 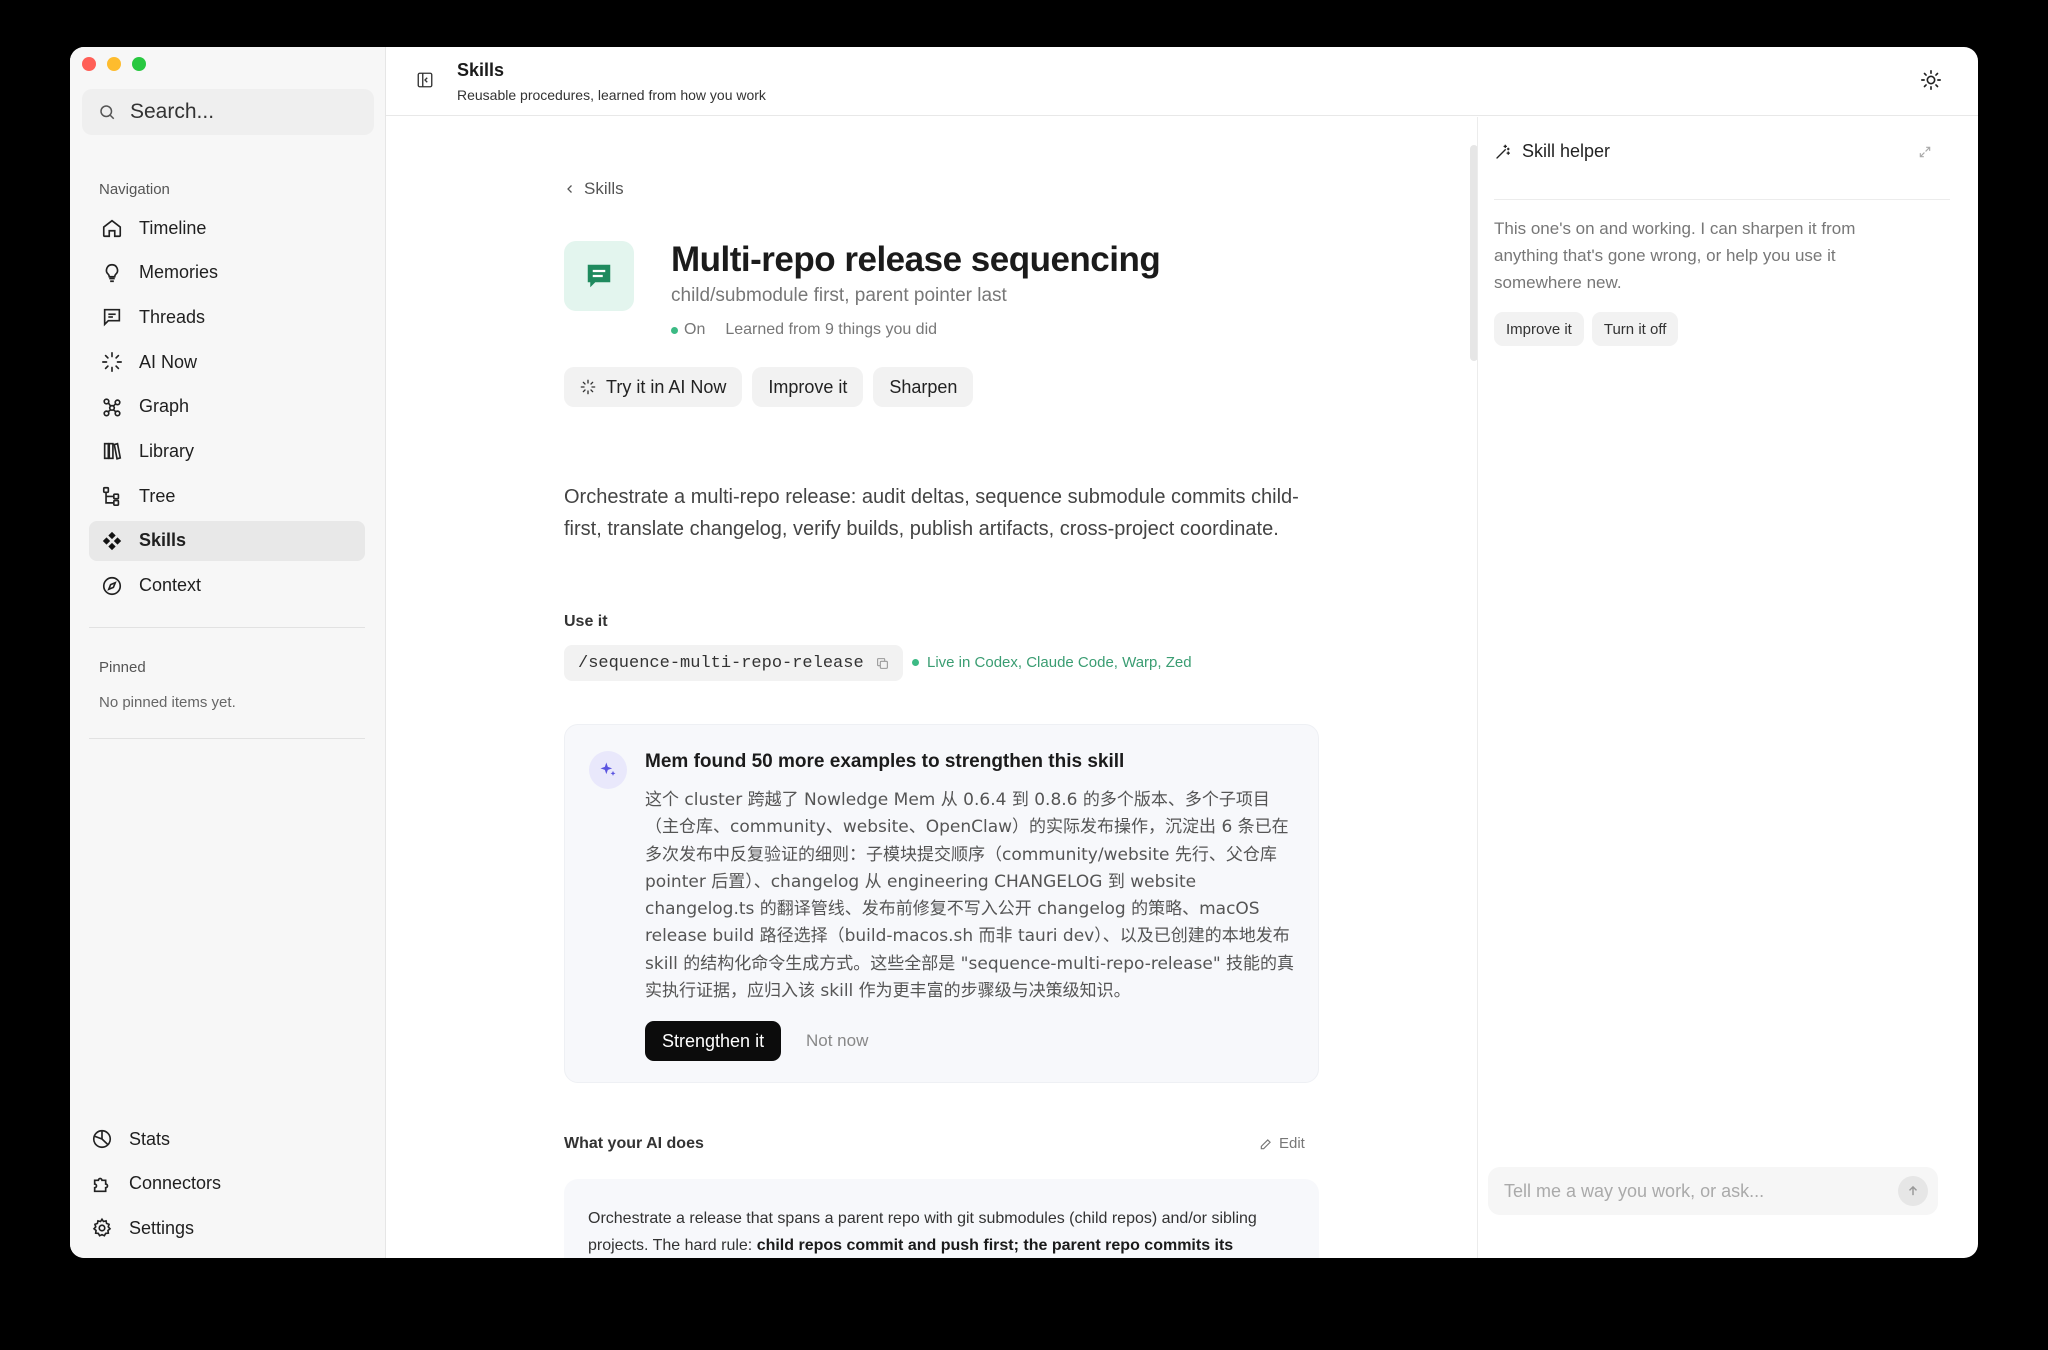 I want to click on close-window-button, so click(x=89, y=64).